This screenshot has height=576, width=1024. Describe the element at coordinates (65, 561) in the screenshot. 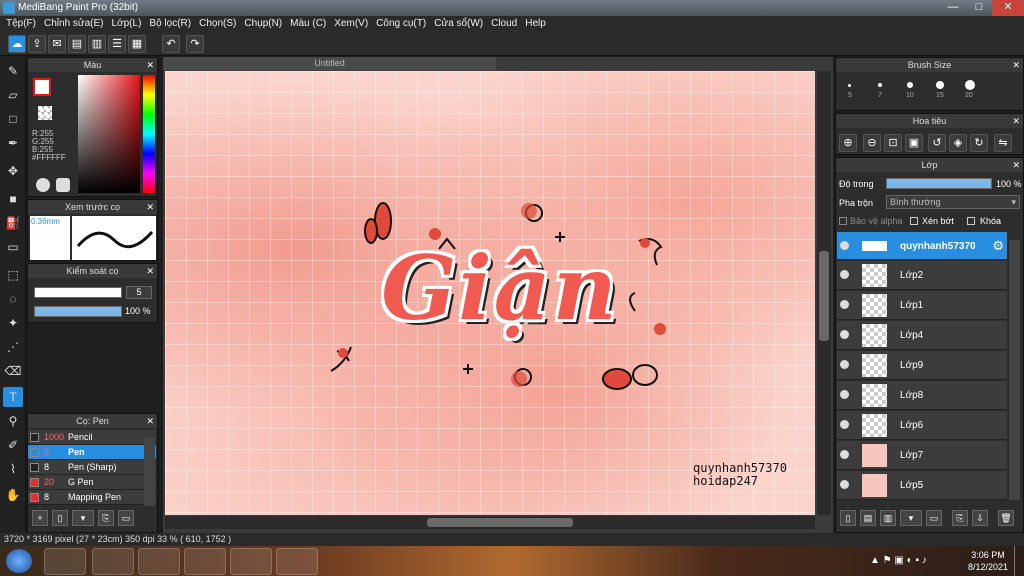

I see `internet-explorer-icon` at that location.